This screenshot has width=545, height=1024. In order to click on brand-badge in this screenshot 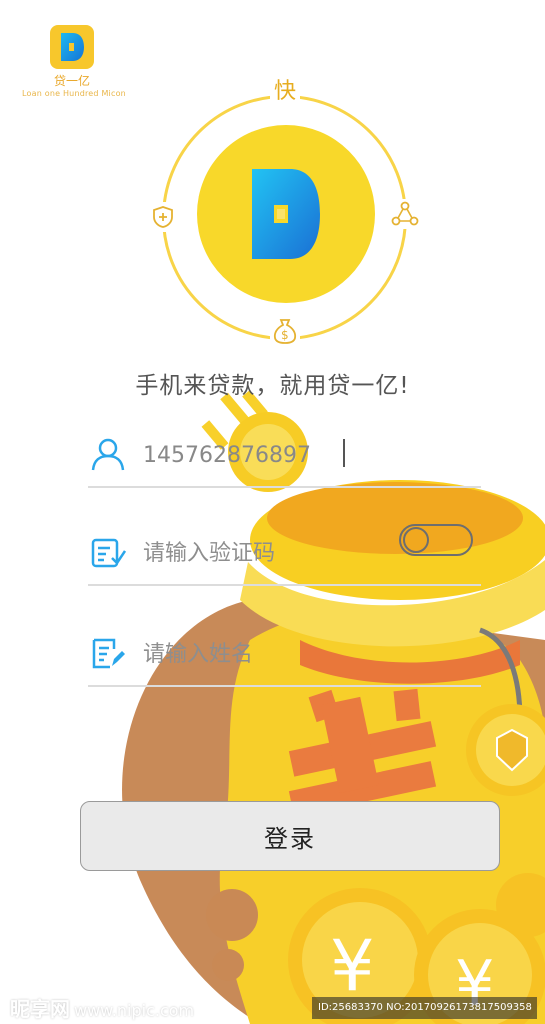, I will do `click(72, 47)`.